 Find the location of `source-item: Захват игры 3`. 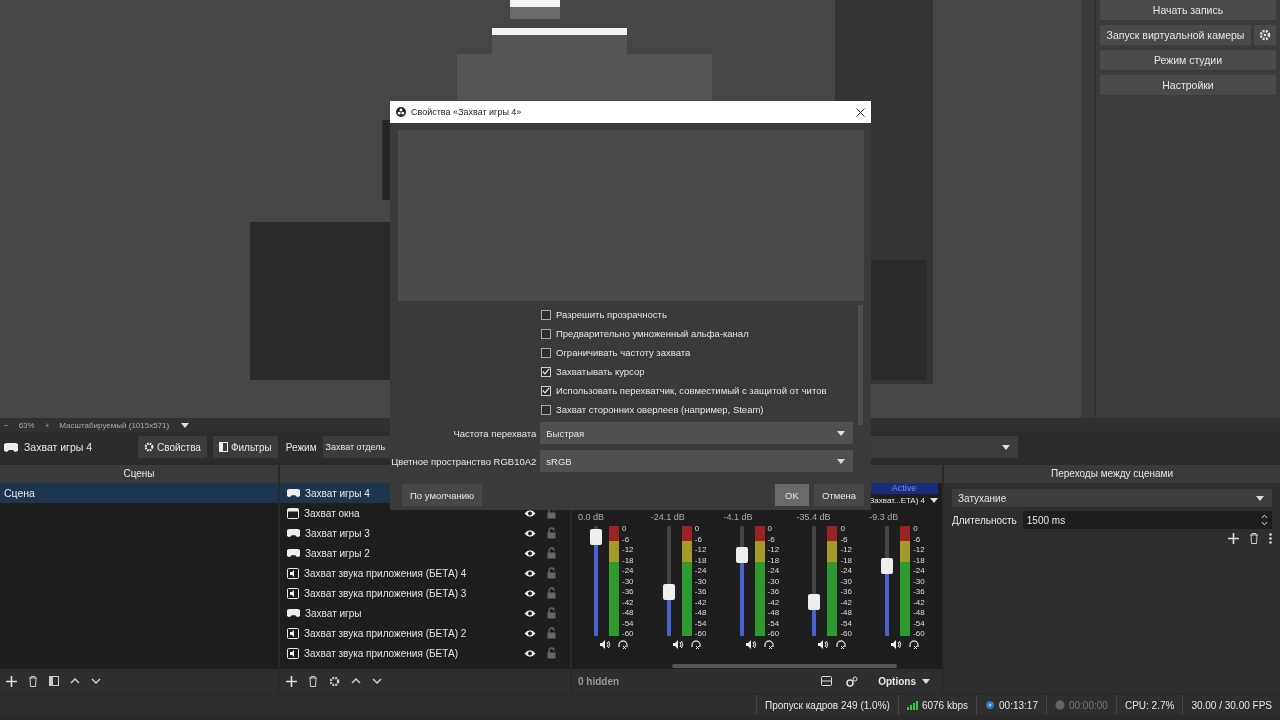

source-item: Захват игры 3 is located at coordinates (425, 533).